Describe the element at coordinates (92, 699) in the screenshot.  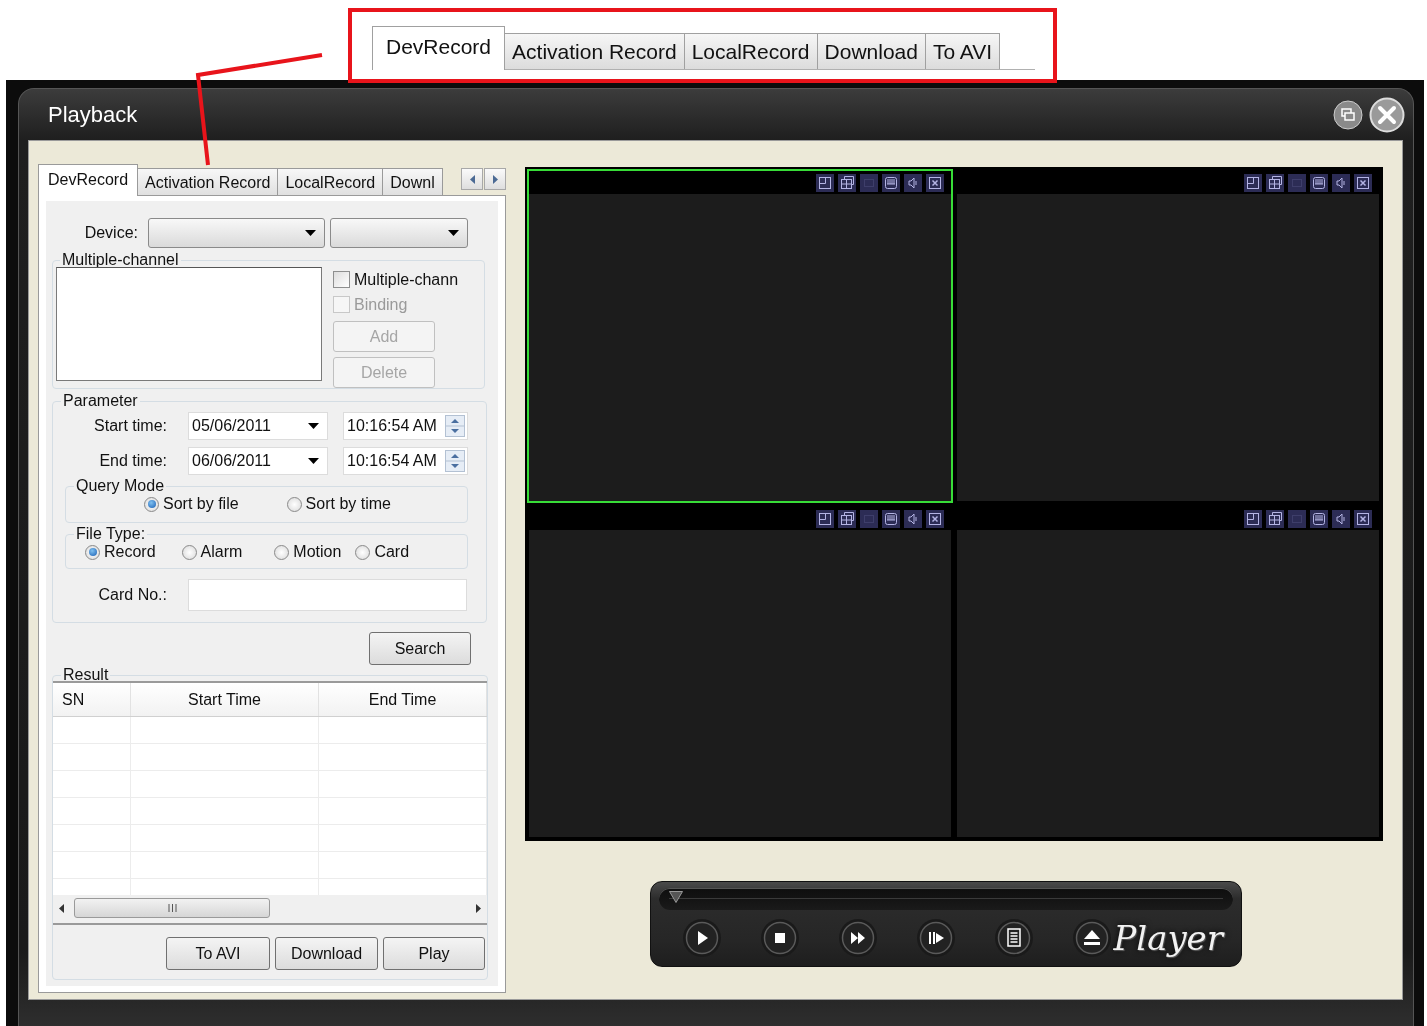
I see `column-header: SN` at that location.